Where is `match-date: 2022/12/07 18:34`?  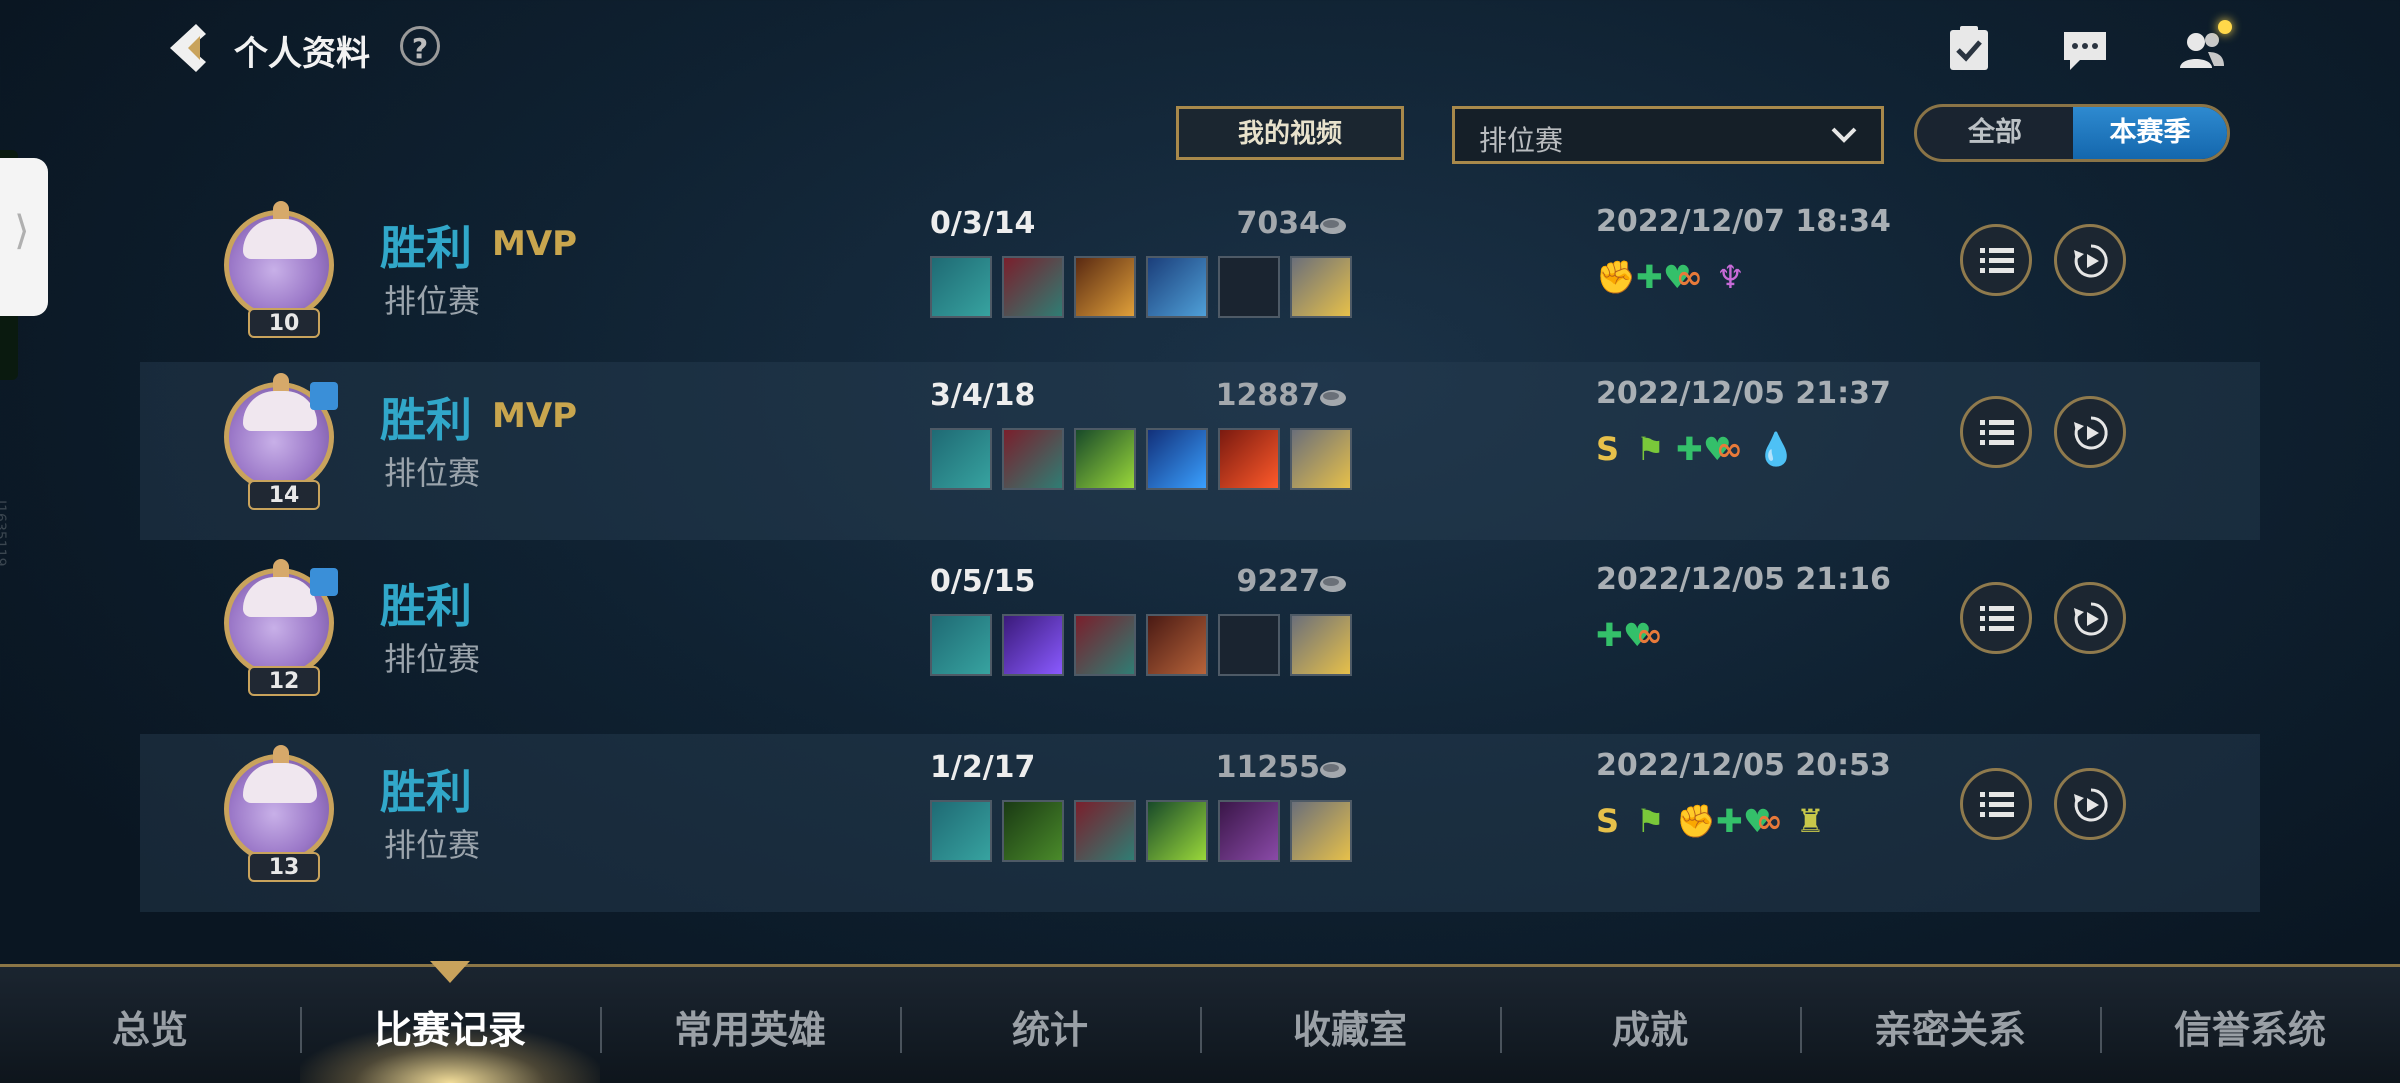 match-date: 2022/12/07 18:34 is located at coordinates (1743, 221).